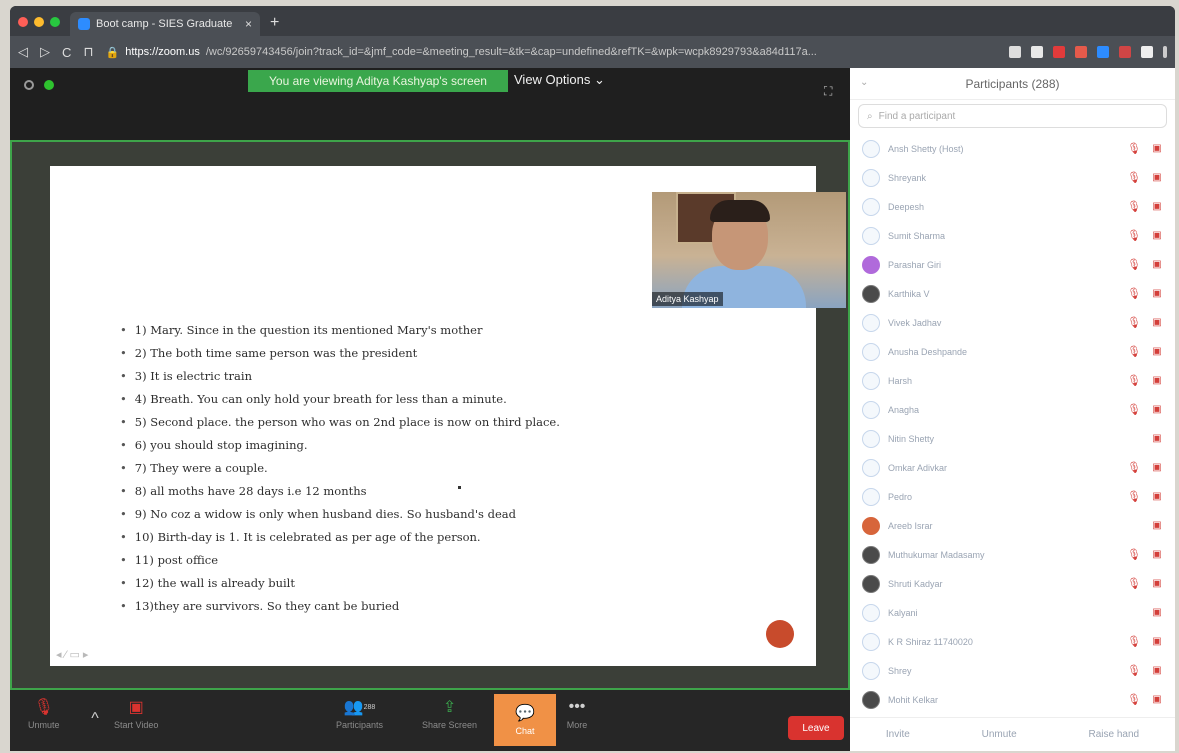 The width and height of the screenshot is (1179, 753). Describe the element at coordinates (1012, 612) in the screenshot. I see `participant-row: Kalyani ▣` at that location.